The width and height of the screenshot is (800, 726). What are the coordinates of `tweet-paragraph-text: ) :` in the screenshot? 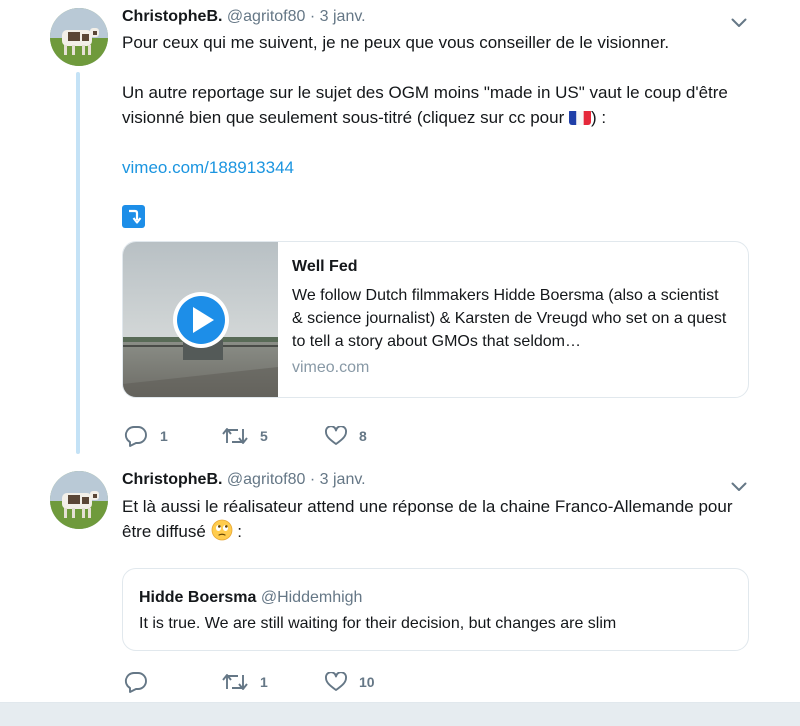 It's located at (598, 117).